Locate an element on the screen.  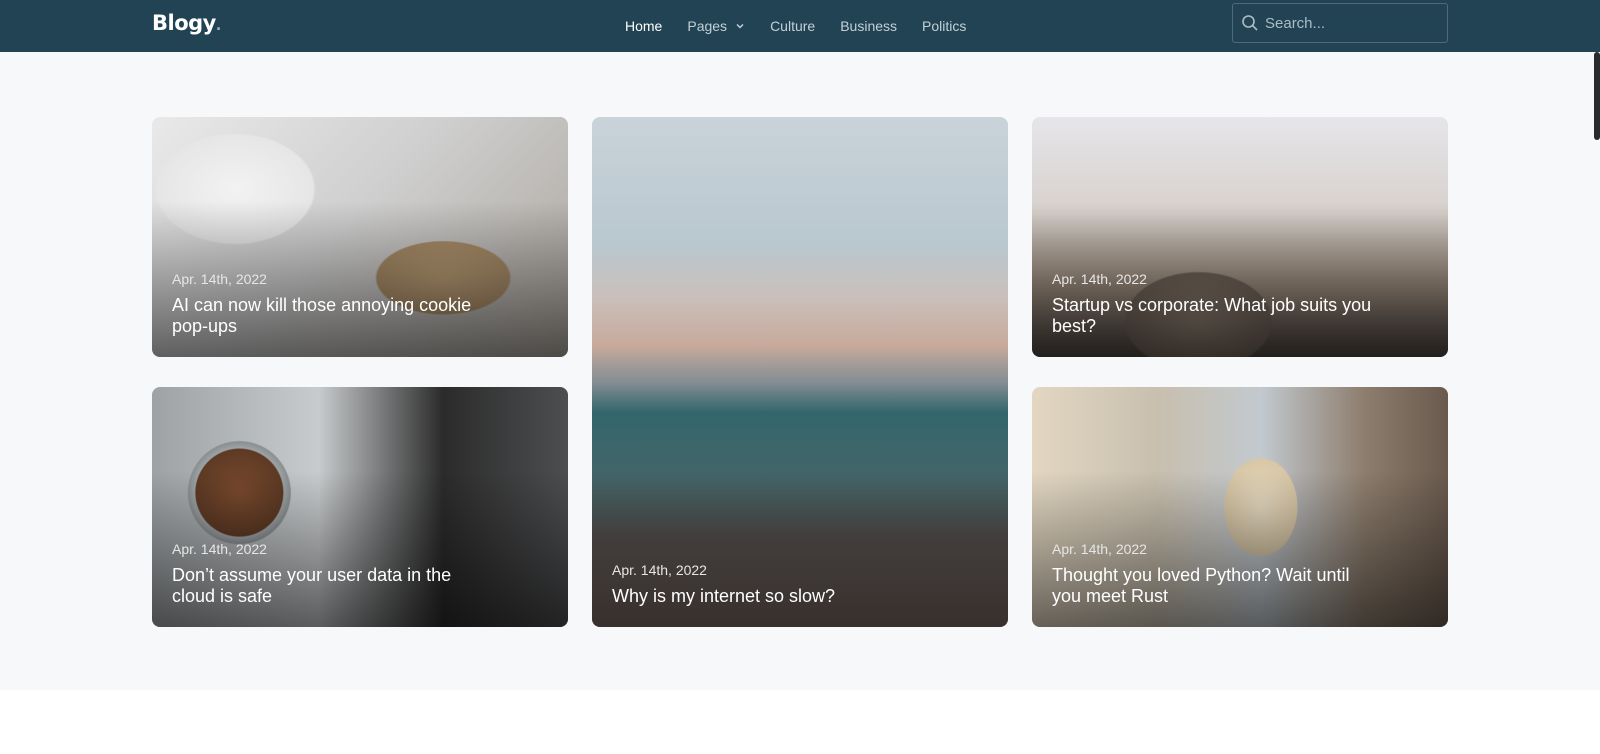
scrollbar-thumb is located at coordinates (1597, 96).